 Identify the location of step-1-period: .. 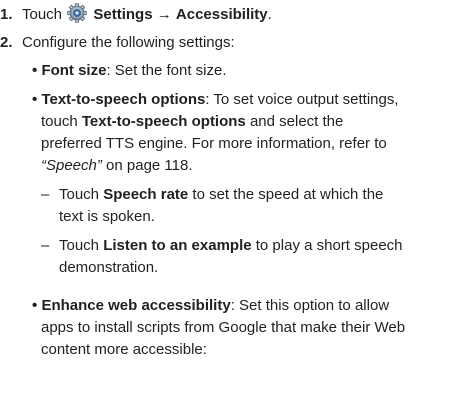
(269, 14).